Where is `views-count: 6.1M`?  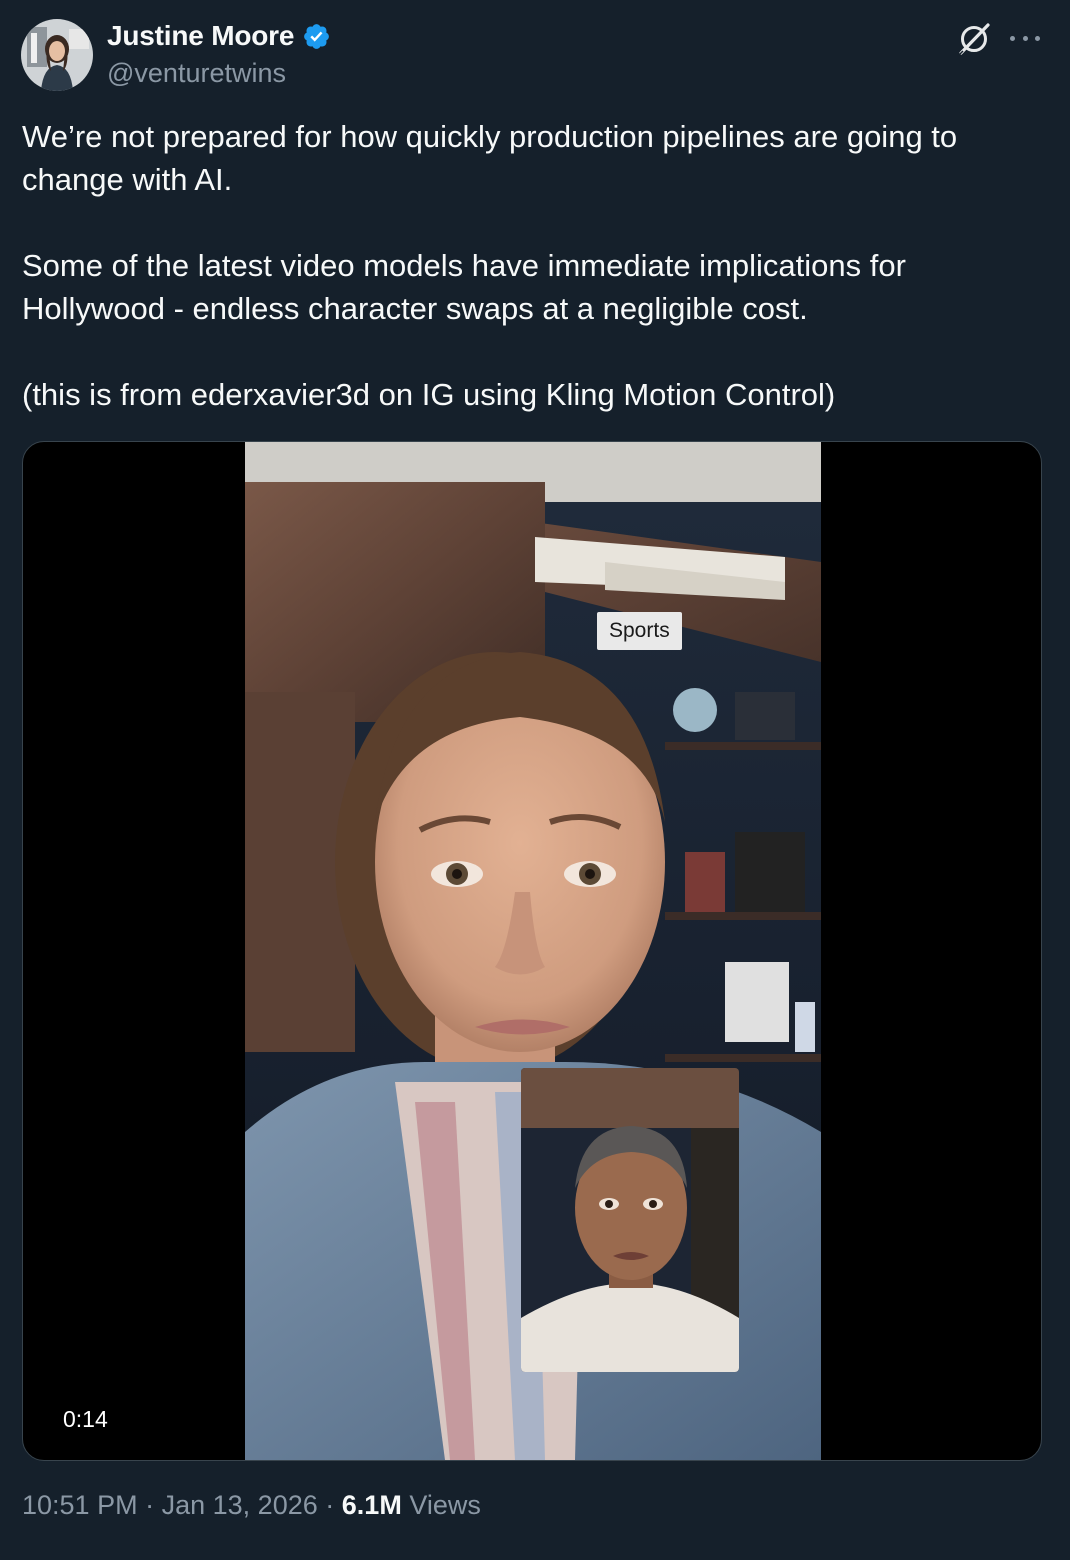 views-count: 6.1M is located at coordinates (372, 1505).